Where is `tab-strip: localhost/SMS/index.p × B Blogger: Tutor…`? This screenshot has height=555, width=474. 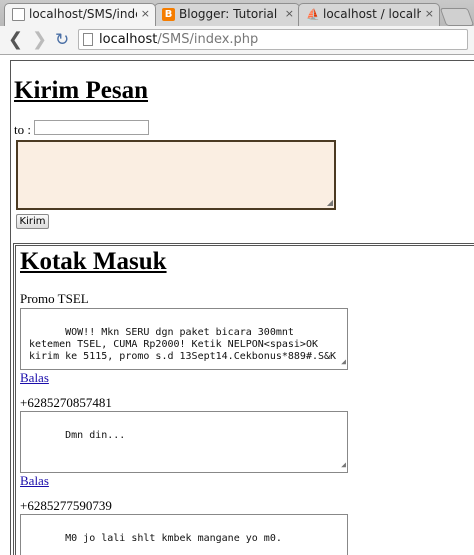 tab-strip: localhost/SMS/index.p × B Blogger: Tutor… is located at coordinates (237, 13).